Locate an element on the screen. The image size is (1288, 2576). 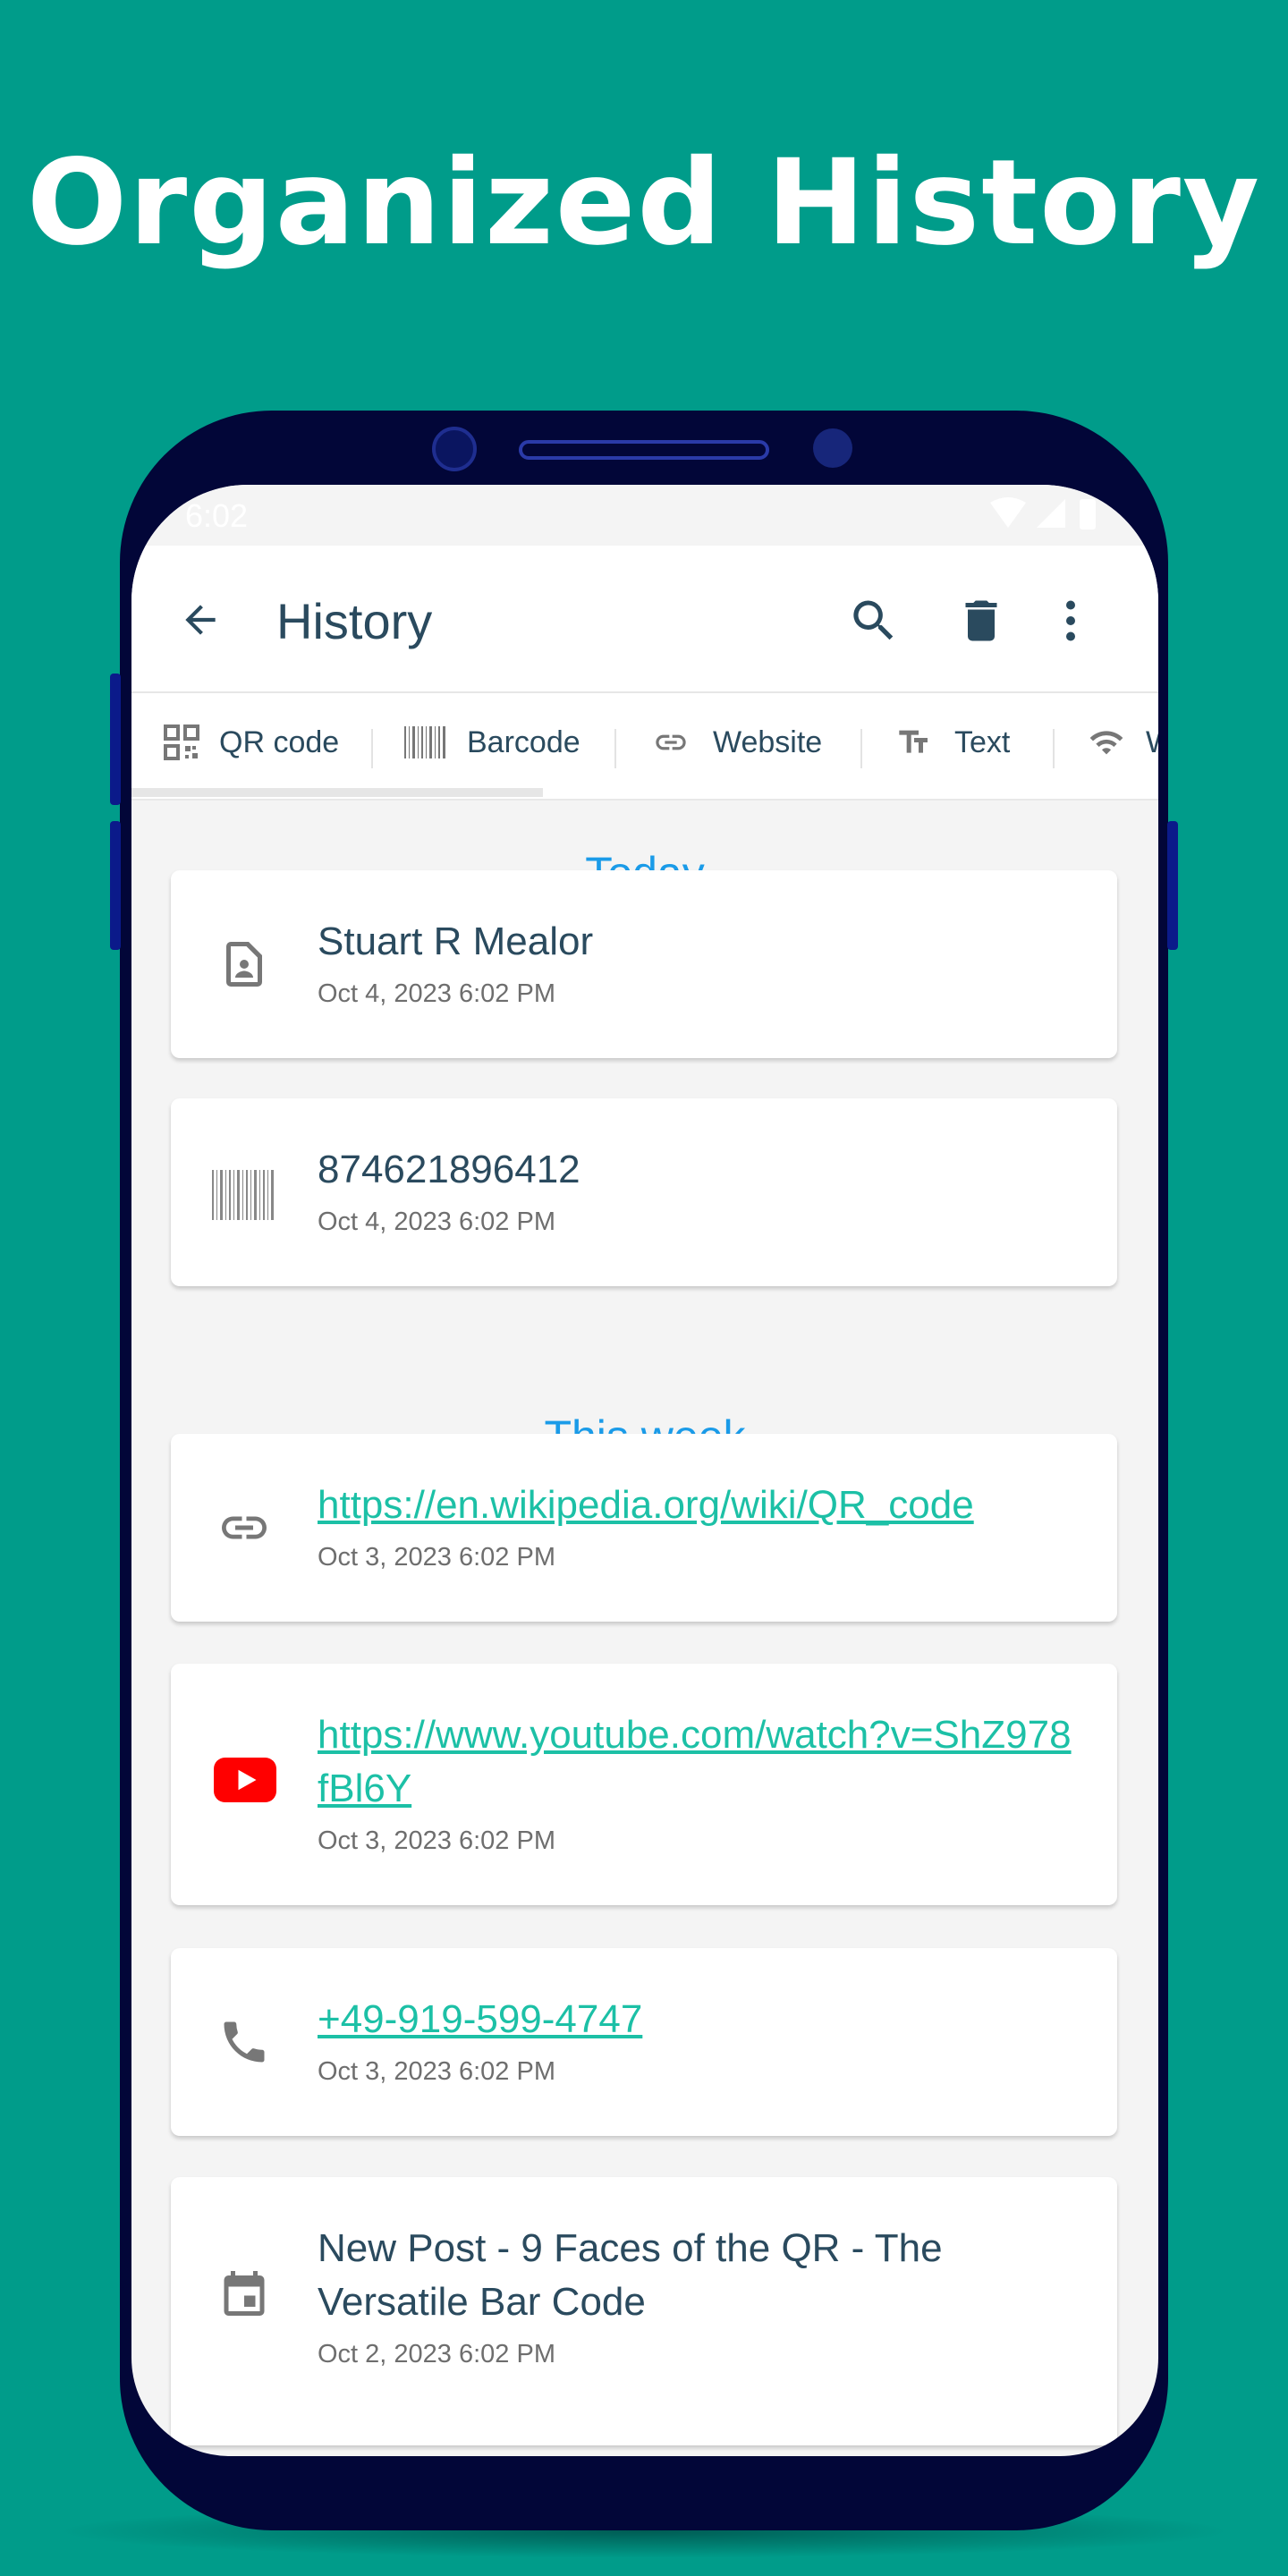
item-link: https://en.wikipedia.org/wiki/QR_code is located at coordinates (699, 1505).